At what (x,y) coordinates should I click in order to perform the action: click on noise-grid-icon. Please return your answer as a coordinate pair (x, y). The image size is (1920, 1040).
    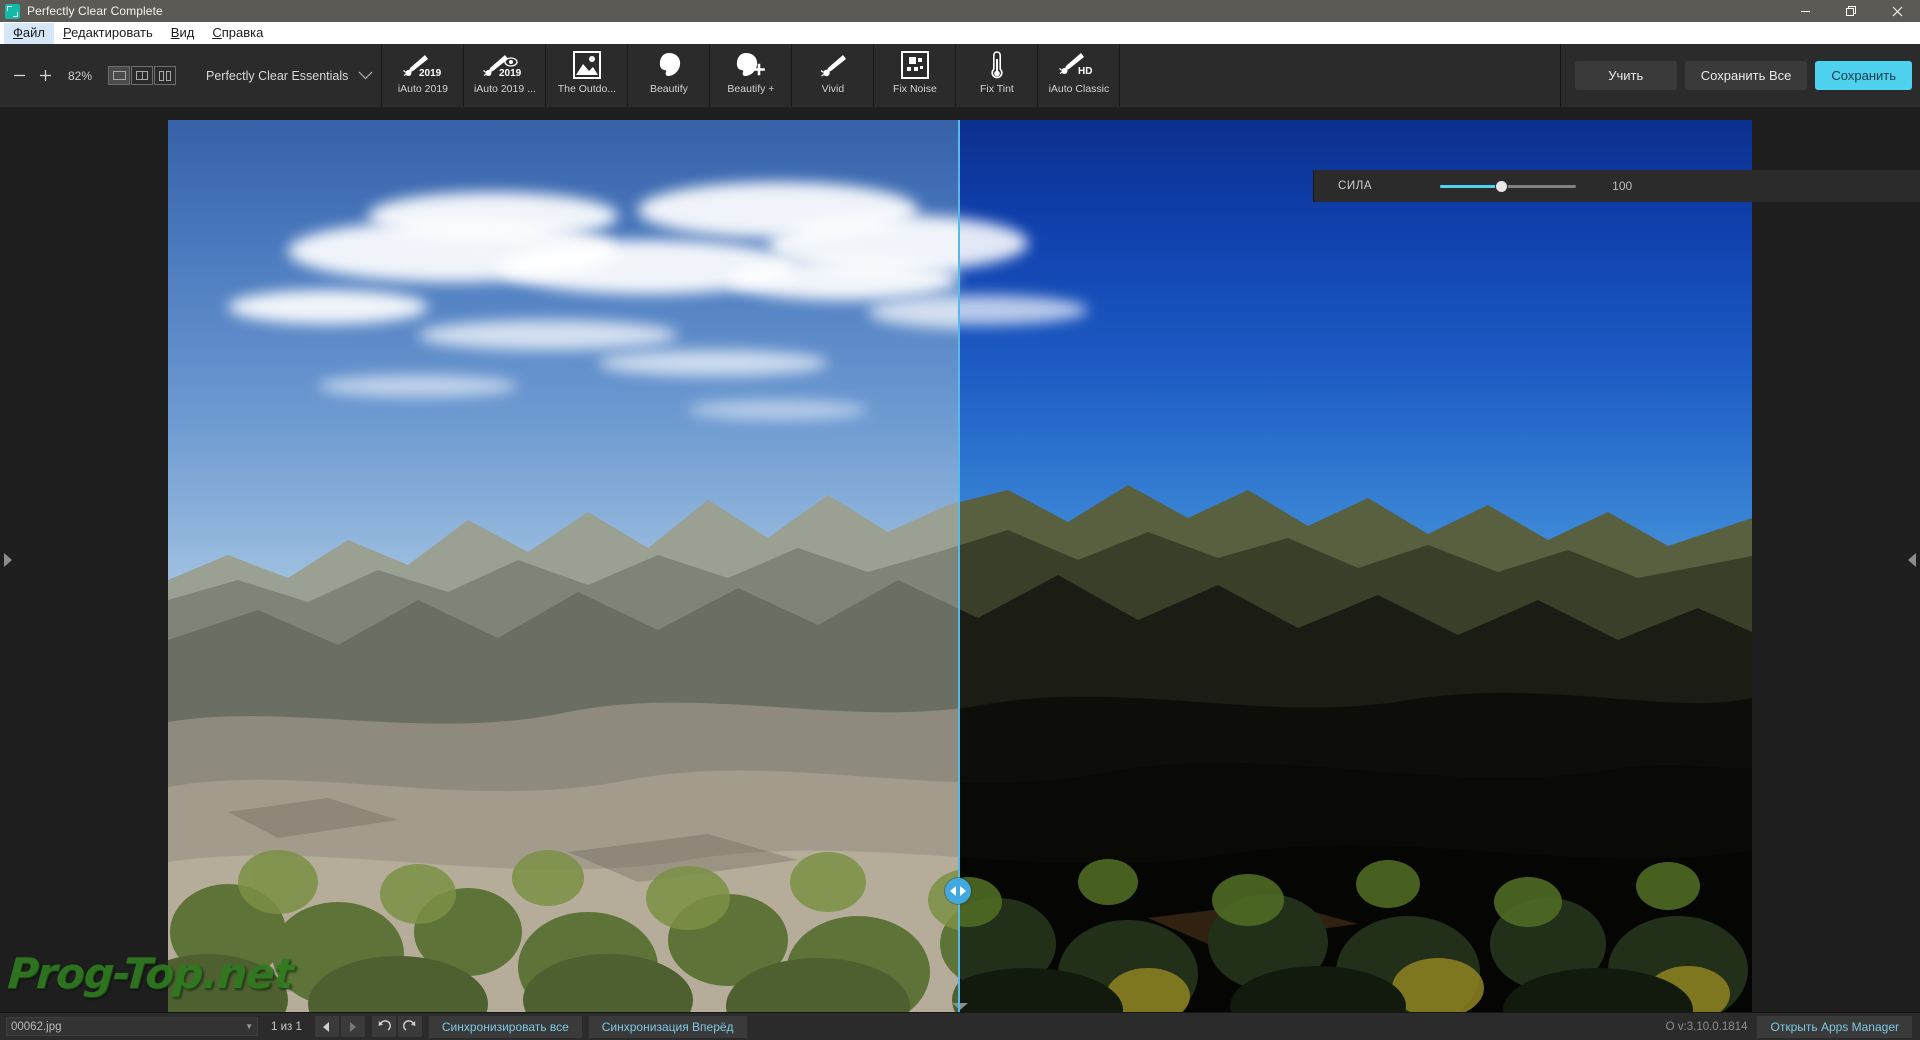
    Looking at the image, I should click on (914, 65).